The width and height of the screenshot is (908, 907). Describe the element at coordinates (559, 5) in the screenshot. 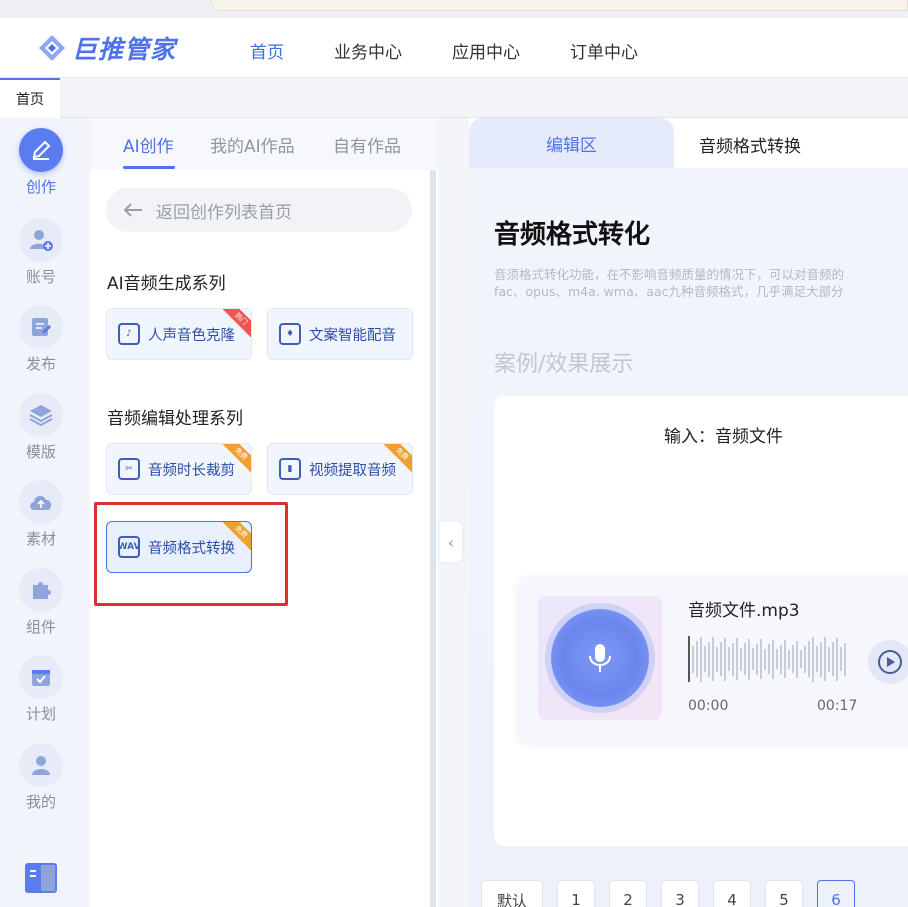

I see `address-bar` at that location.